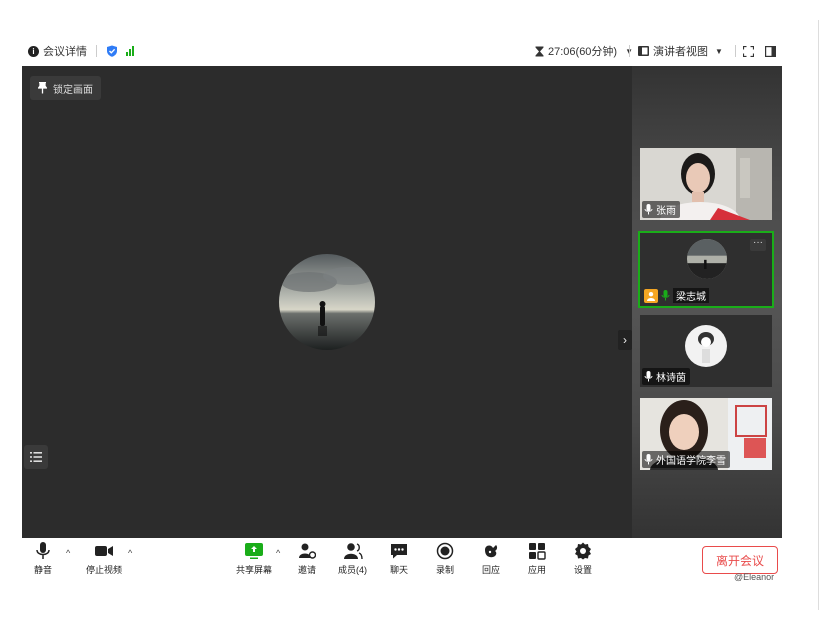  I want to click on lock-view-button: 锁定画面, so click(65, 88).